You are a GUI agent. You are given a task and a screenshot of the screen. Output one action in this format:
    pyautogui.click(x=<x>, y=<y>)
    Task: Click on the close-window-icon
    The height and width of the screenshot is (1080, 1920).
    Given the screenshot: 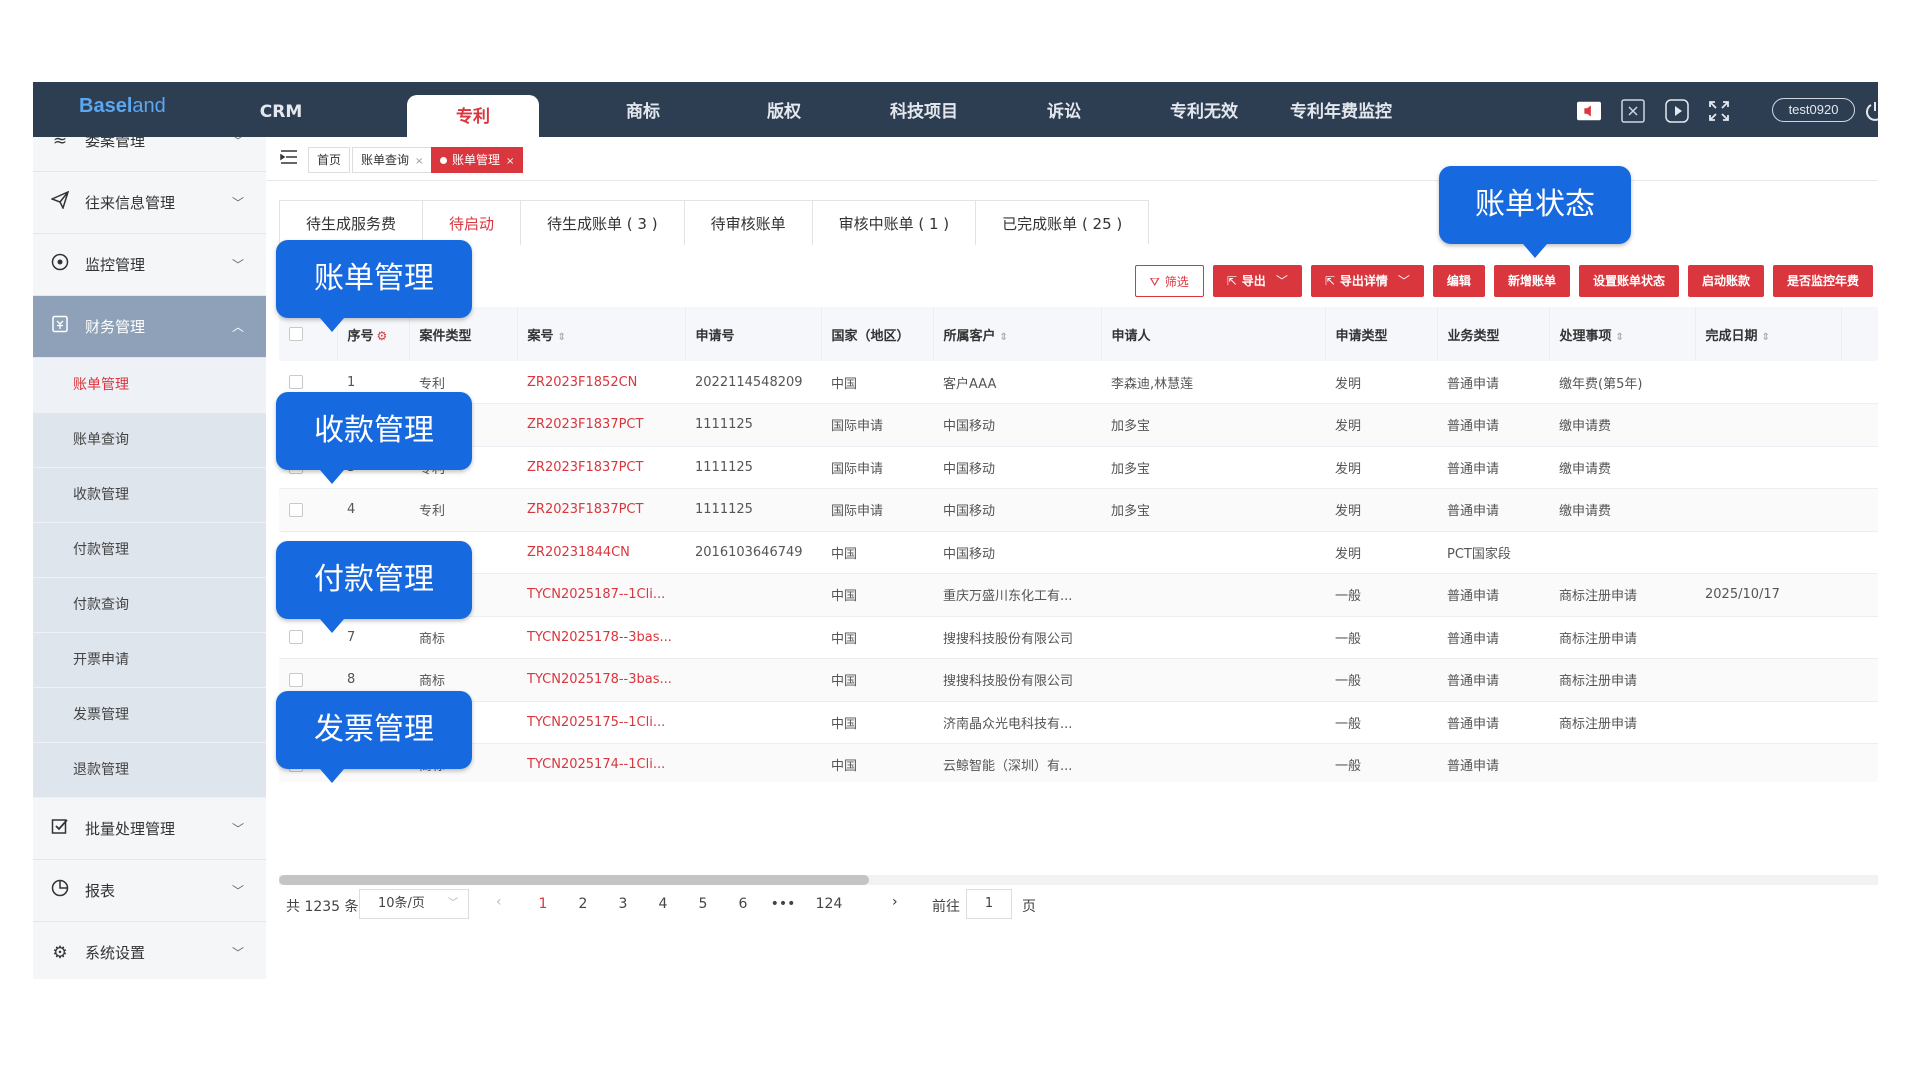 What is the action you would take?
    pyautogui.click(x=1633, y=111)
    